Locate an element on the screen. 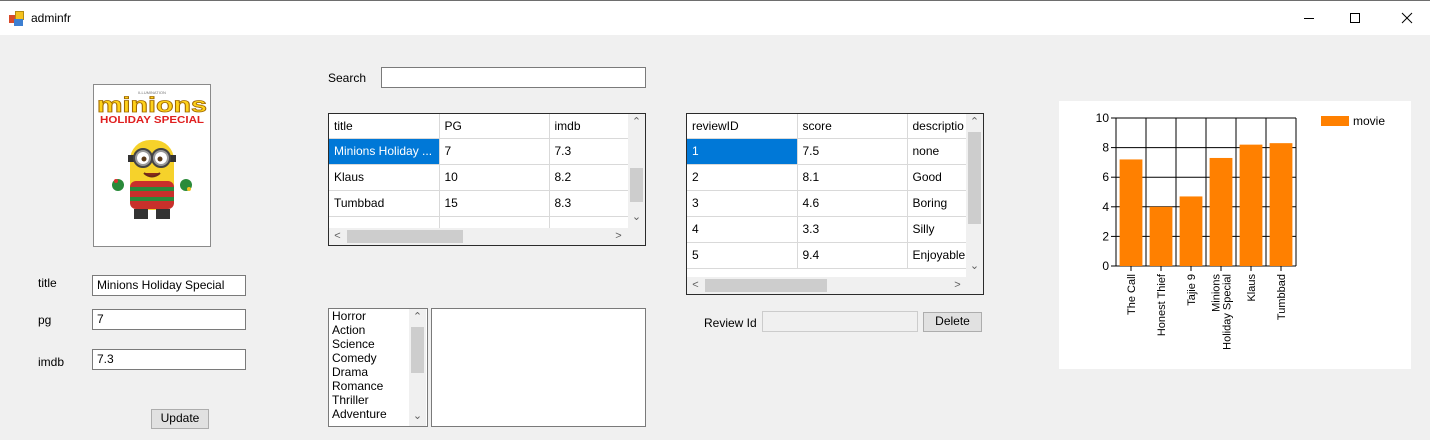 The width and height of the screenshot is (1430, 440). grid-cell: 2 is located at coordinates (742, 177).